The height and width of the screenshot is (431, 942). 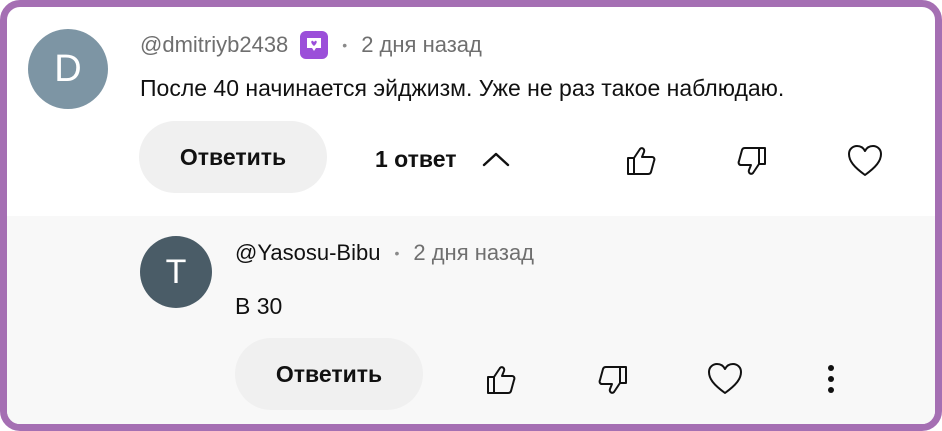 I want to click on comment-header: @dmitriyb2438 • 2 дня назад, so click(x=311, y=45).